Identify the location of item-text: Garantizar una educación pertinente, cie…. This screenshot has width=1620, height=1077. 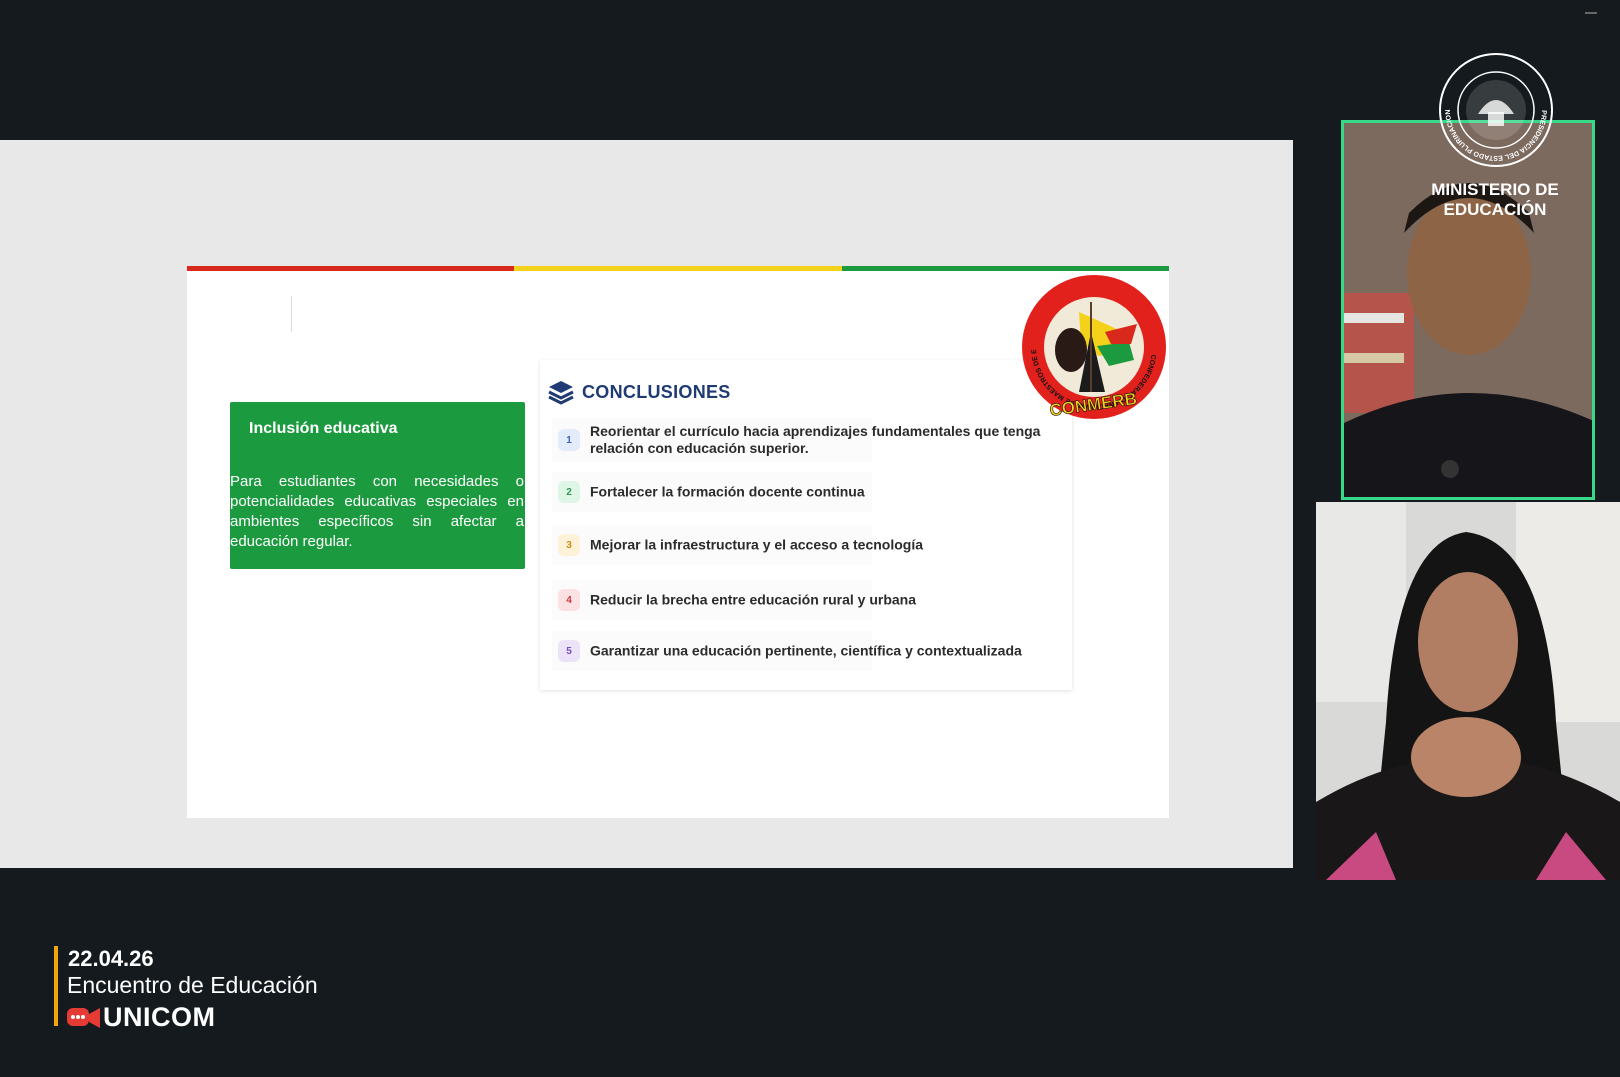
(806, 650).